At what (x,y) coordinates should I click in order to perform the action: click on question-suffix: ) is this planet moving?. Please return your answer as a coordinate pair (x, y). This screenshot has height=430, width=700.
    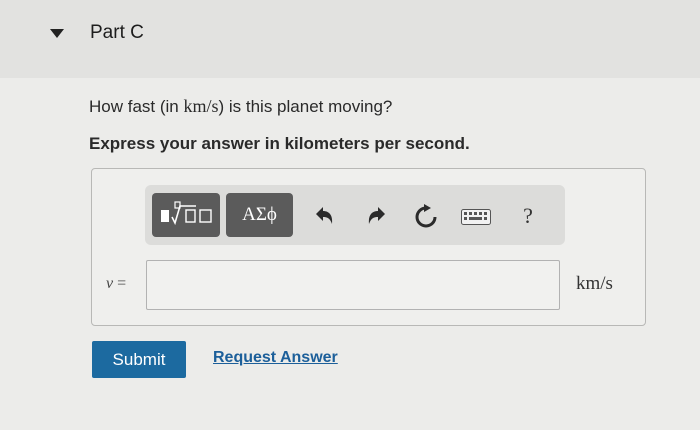
    Looking at the image, I should click on (305, 106).